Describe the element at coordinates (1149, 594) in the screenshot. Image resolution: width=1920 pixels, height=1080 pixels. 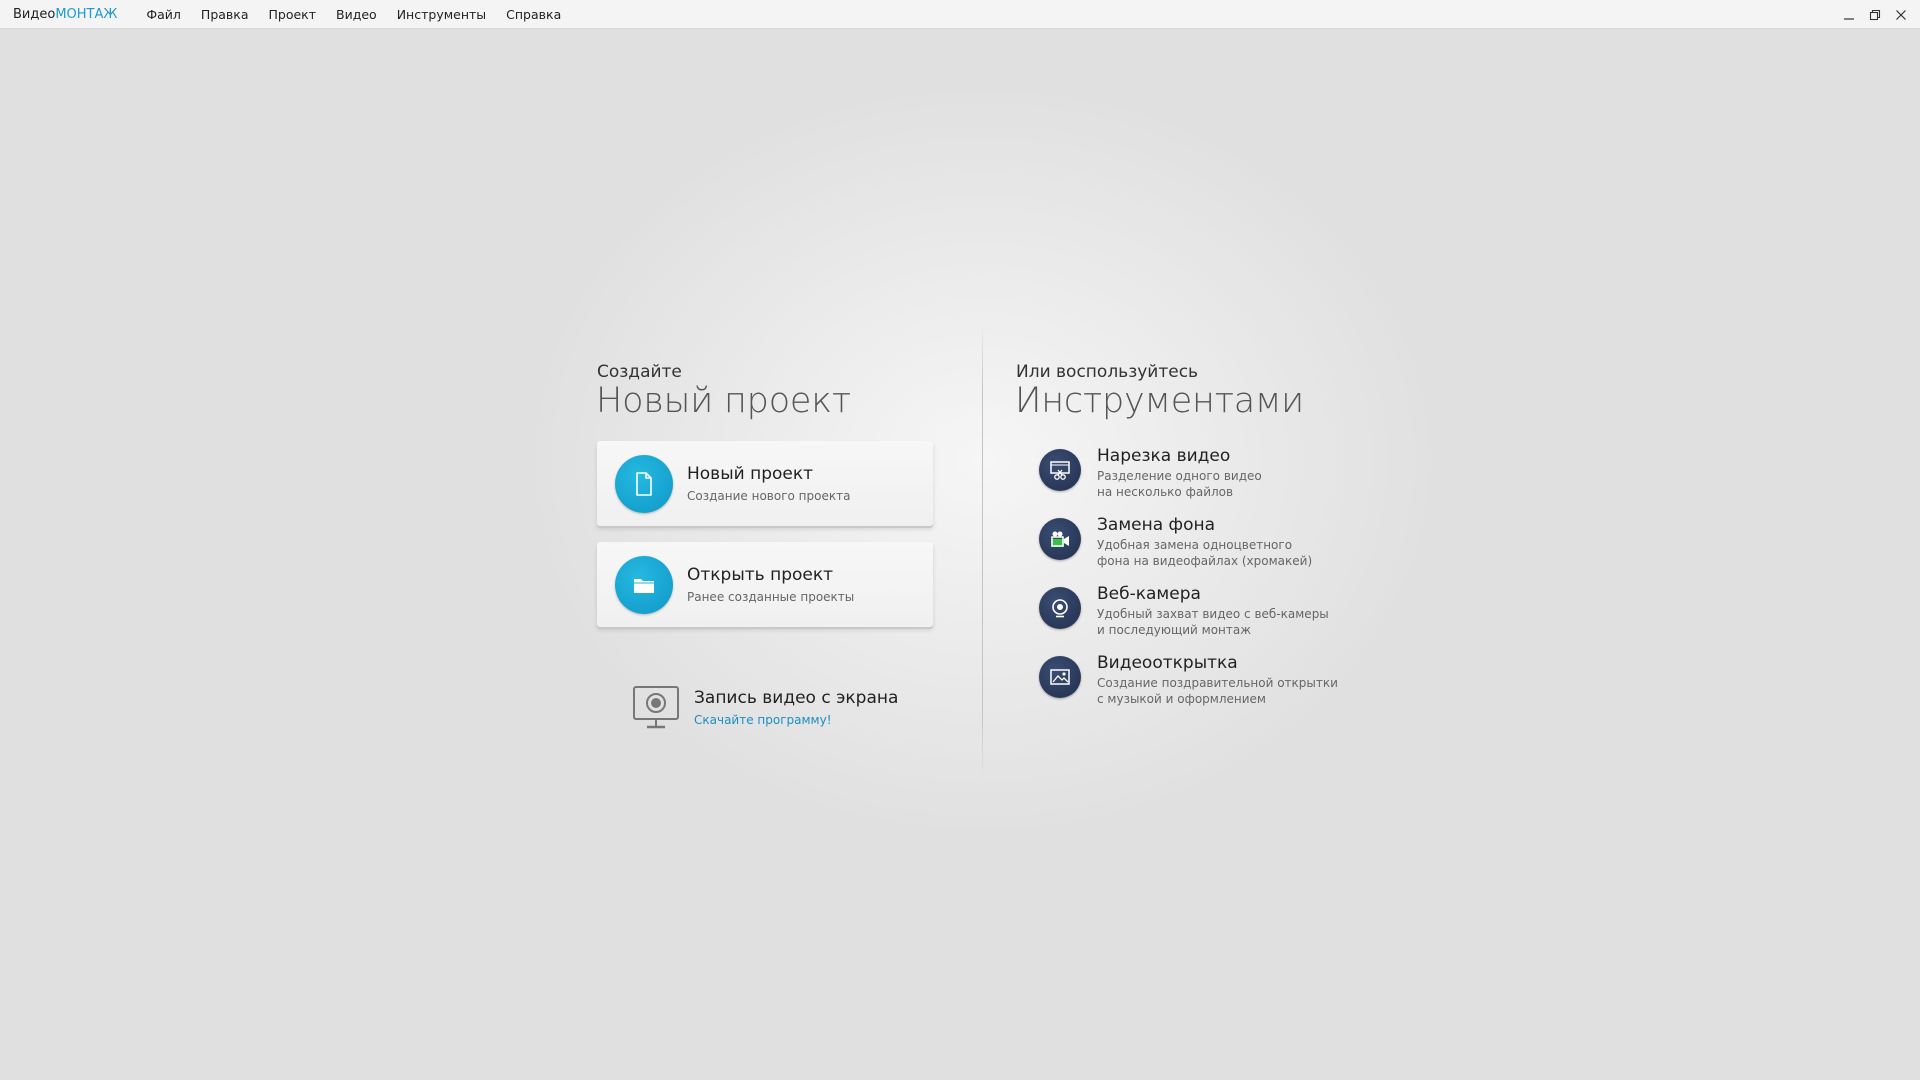
I see `tool-webcam-title: Веб-камера` at that location.